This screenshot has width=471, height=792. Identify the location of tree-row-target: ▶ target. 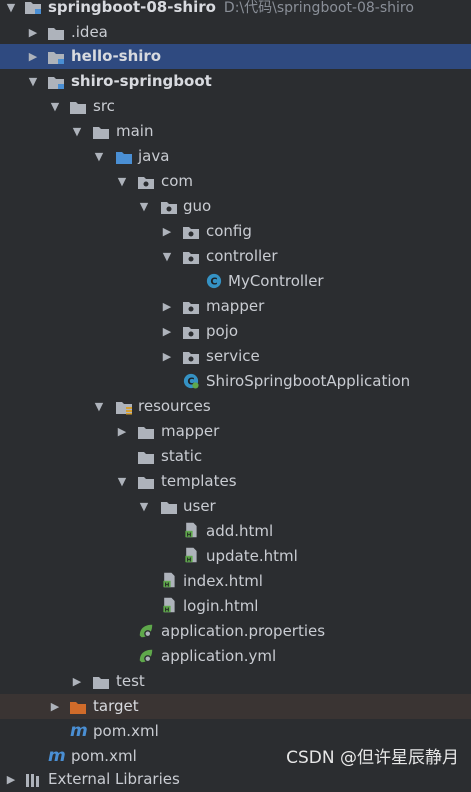
(235, 706).